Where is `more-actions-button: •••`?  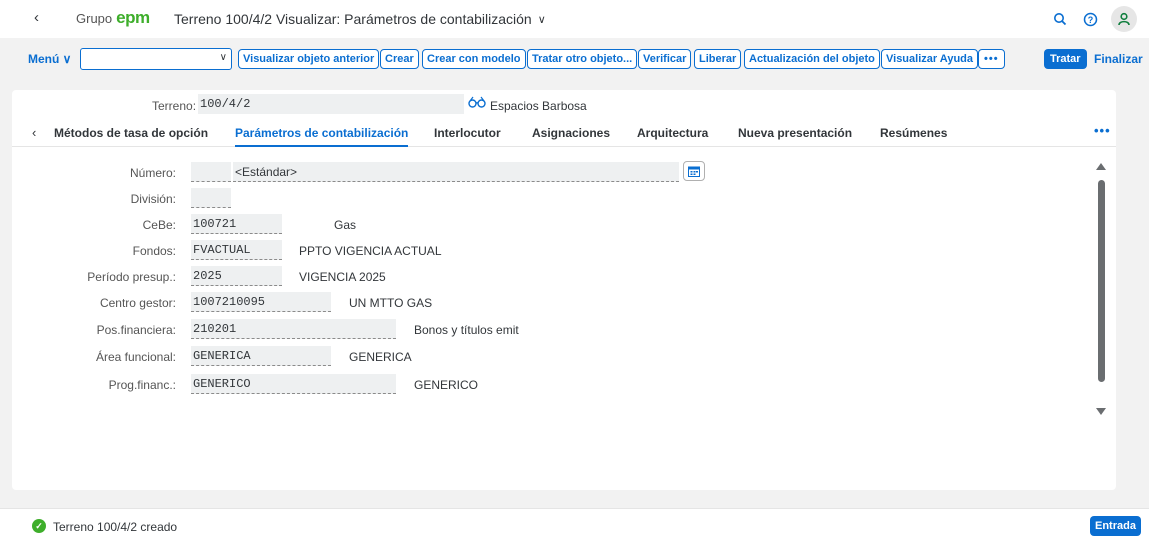
more-actions-button: ••• is located at coordinates (991, 59).